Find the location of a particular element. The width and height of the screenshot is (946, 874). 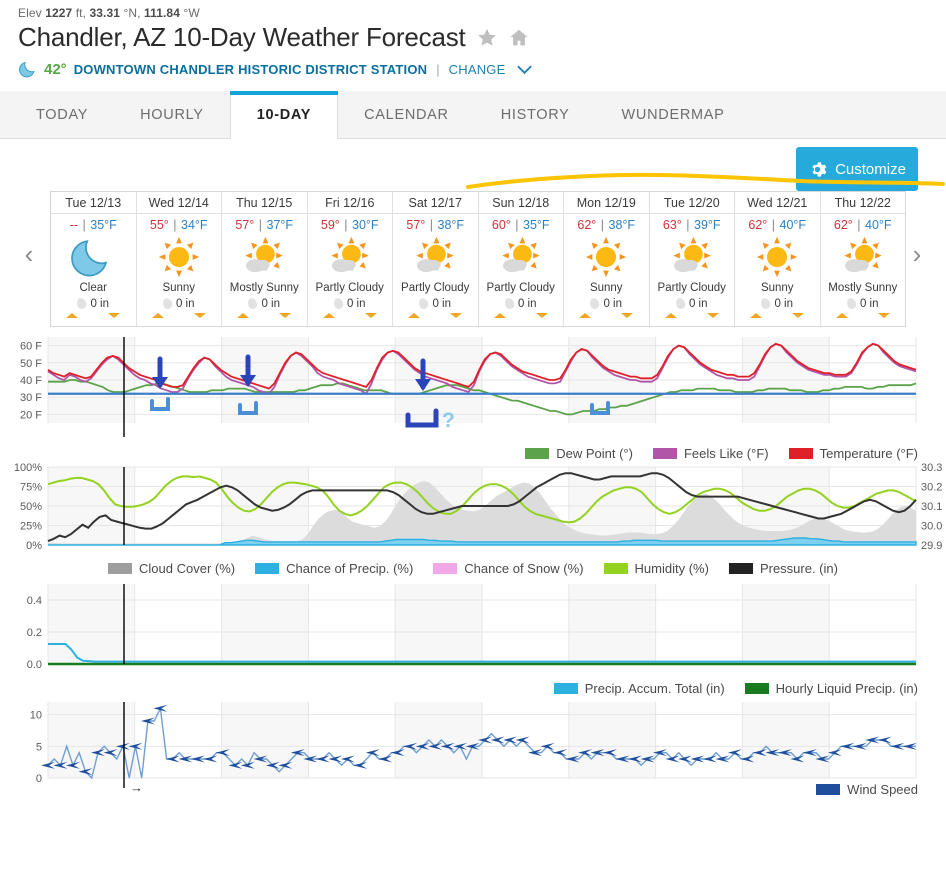

day-card-4: Sat 12/17 57° | 38°F Partly Cloudy 0 in is located at coordinates (436, 259).